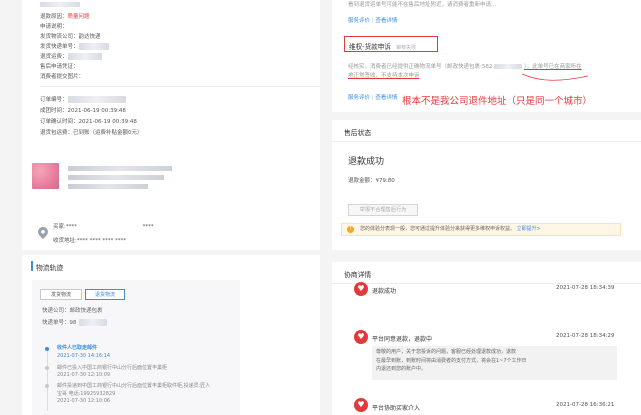  Describe the element at coordinates (371, 181) in the screenshot. I see `refund-amount: 退款金额：¥79.80` at that location.